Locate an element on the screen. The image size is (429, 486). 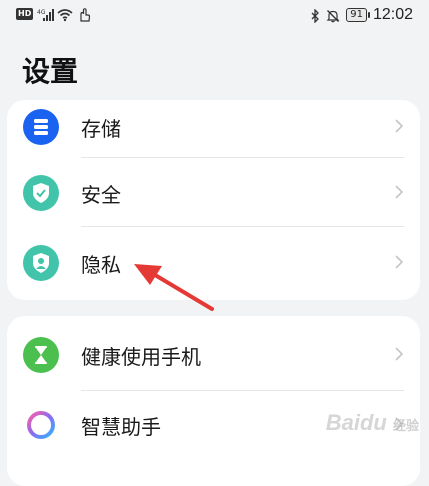
settings-item-label: 存储 is located at coordinates (101, 129).